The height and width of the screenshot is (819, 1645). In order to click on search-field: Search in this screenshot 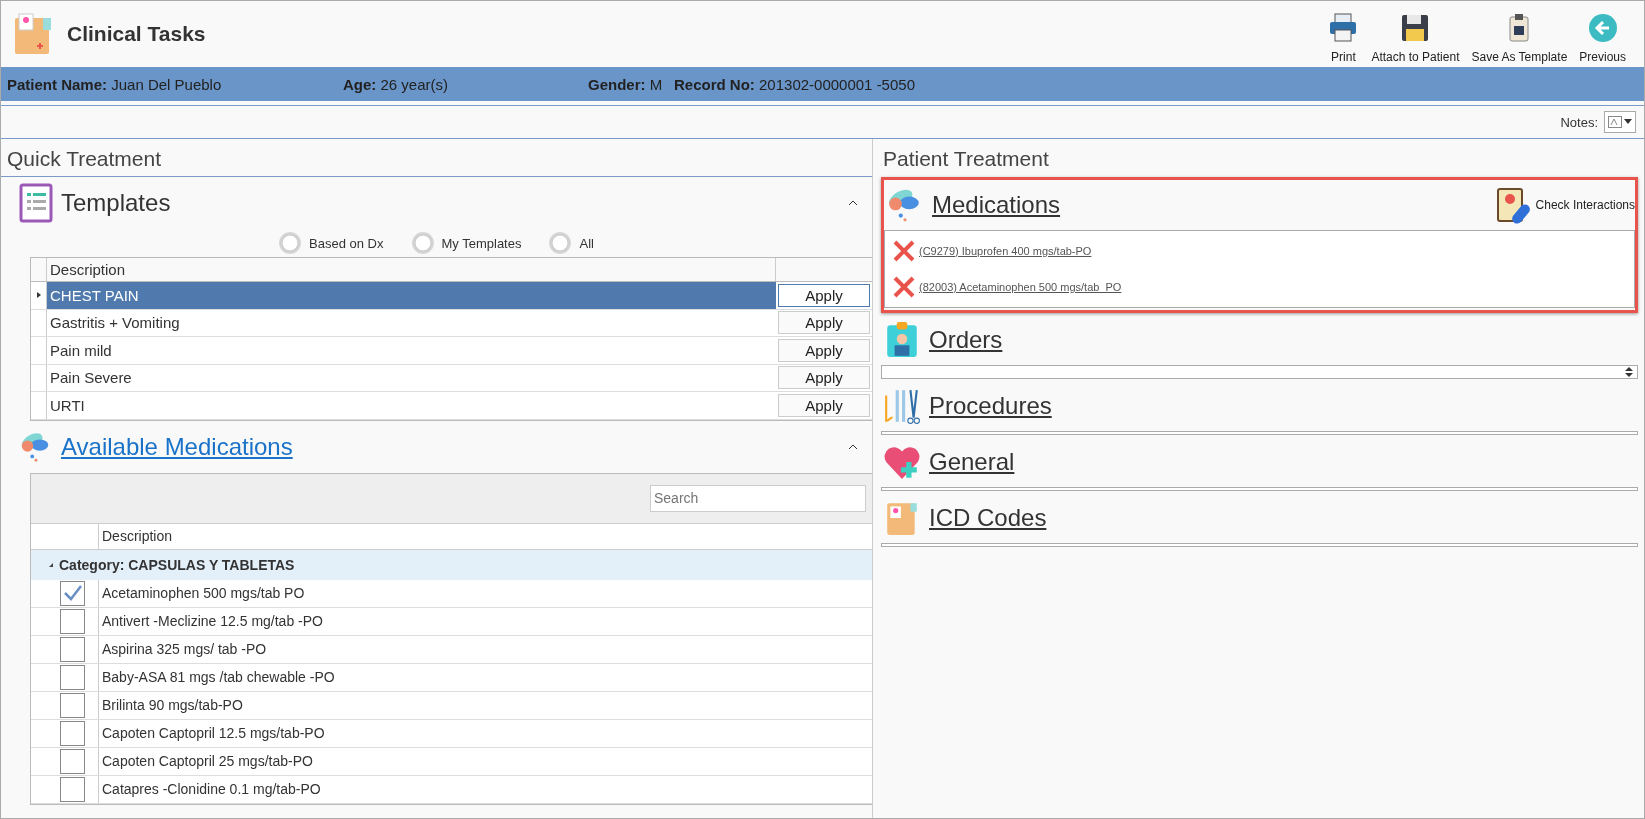, I will do `click(758, 498)`.